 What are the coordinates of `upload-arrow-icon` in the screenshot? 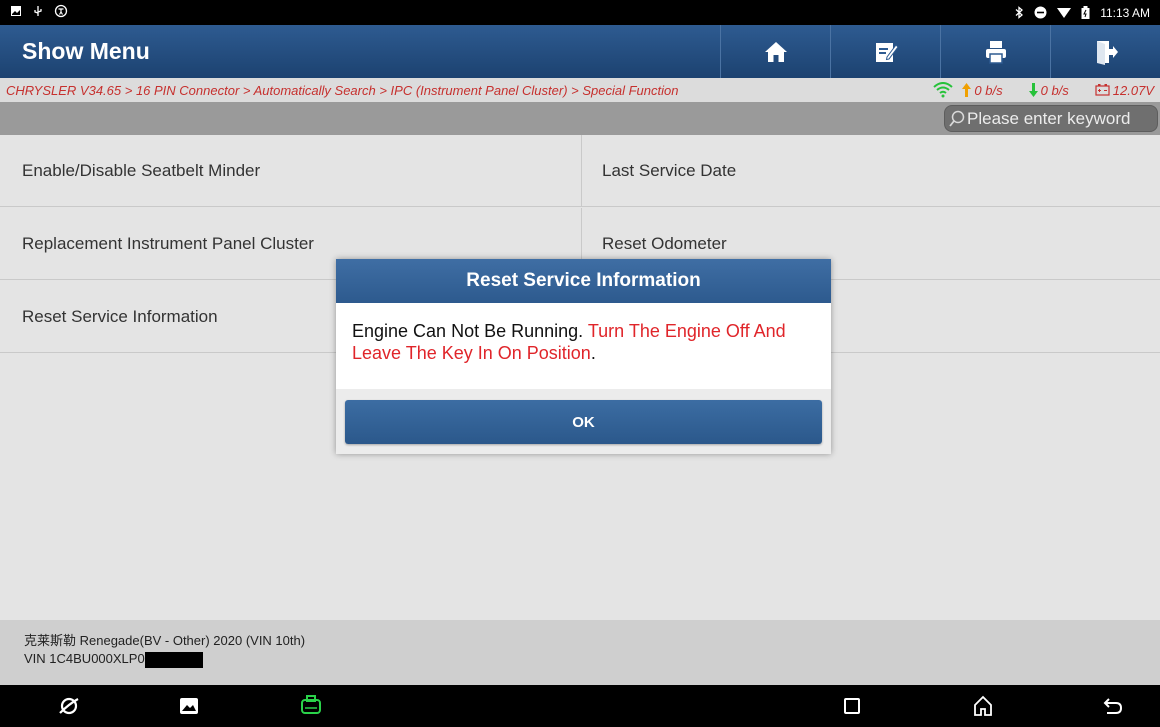 It's located at (967, 90).